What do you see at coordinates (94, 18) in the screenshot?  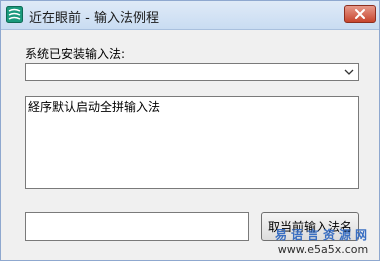 I see `window-title: 近在眼前 - 输入法例程` at bounding box center [94, 18].